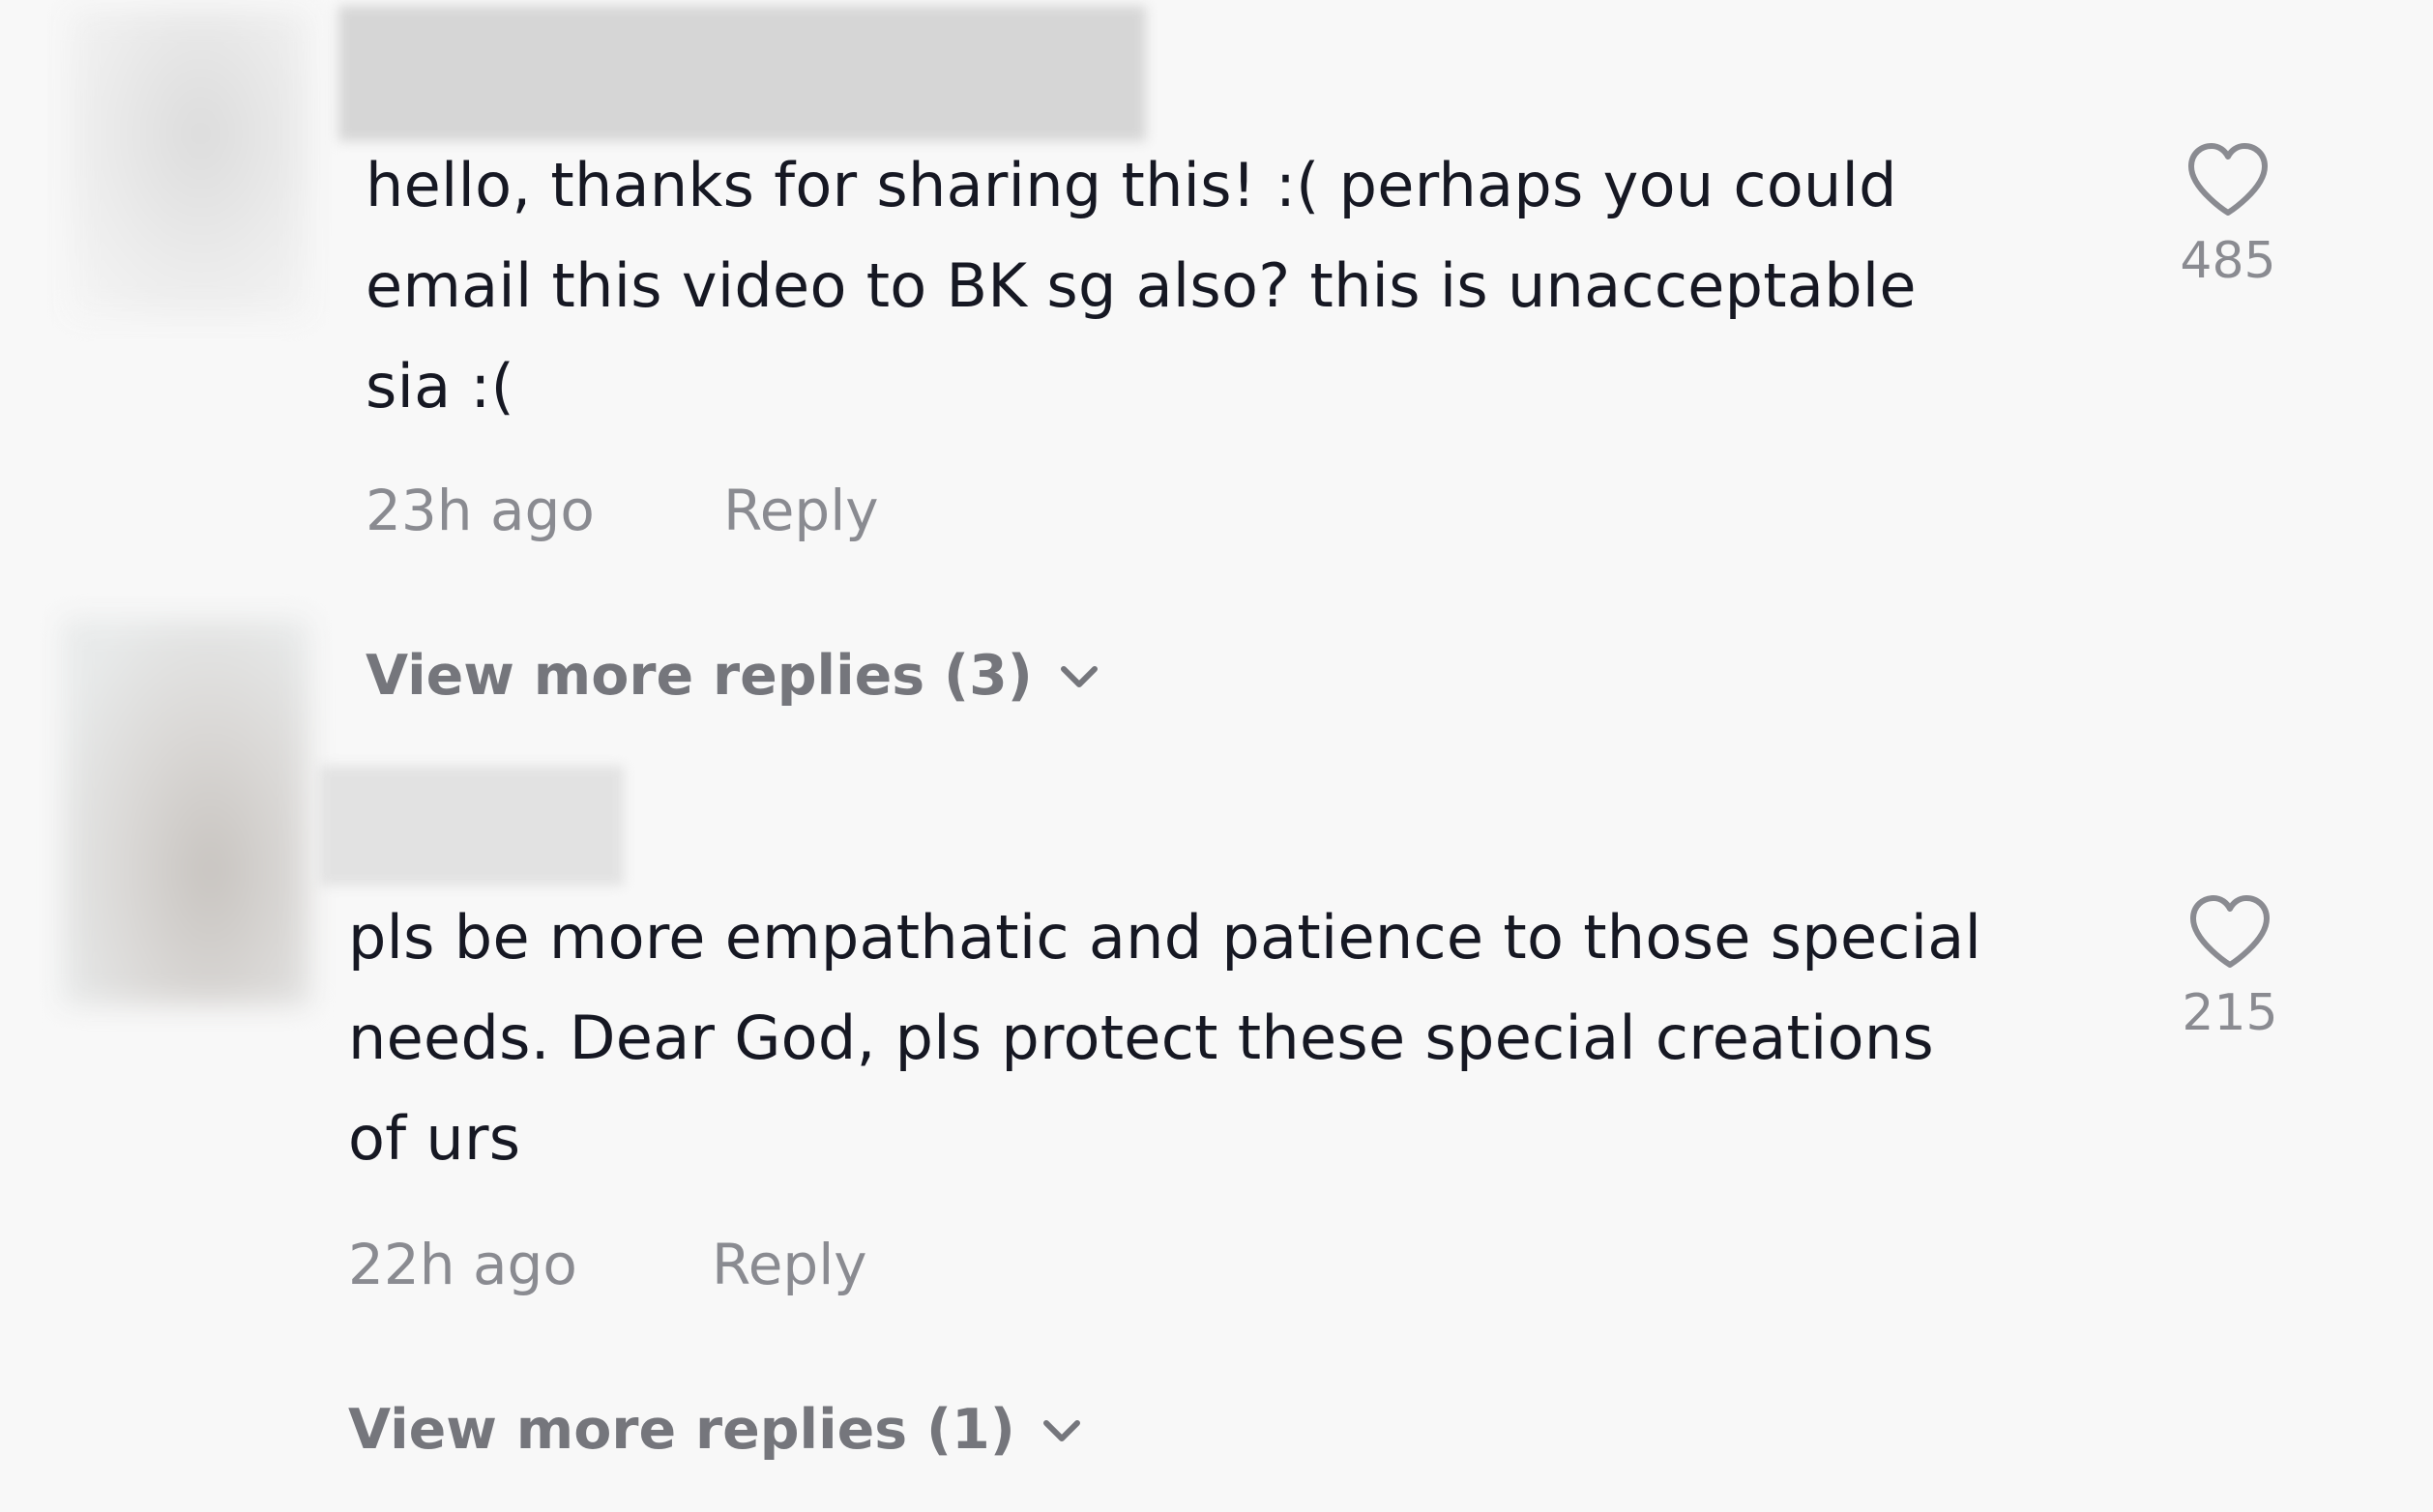  I want to click on view-more-replies-button: View more replies (1), so click(715, 1430).